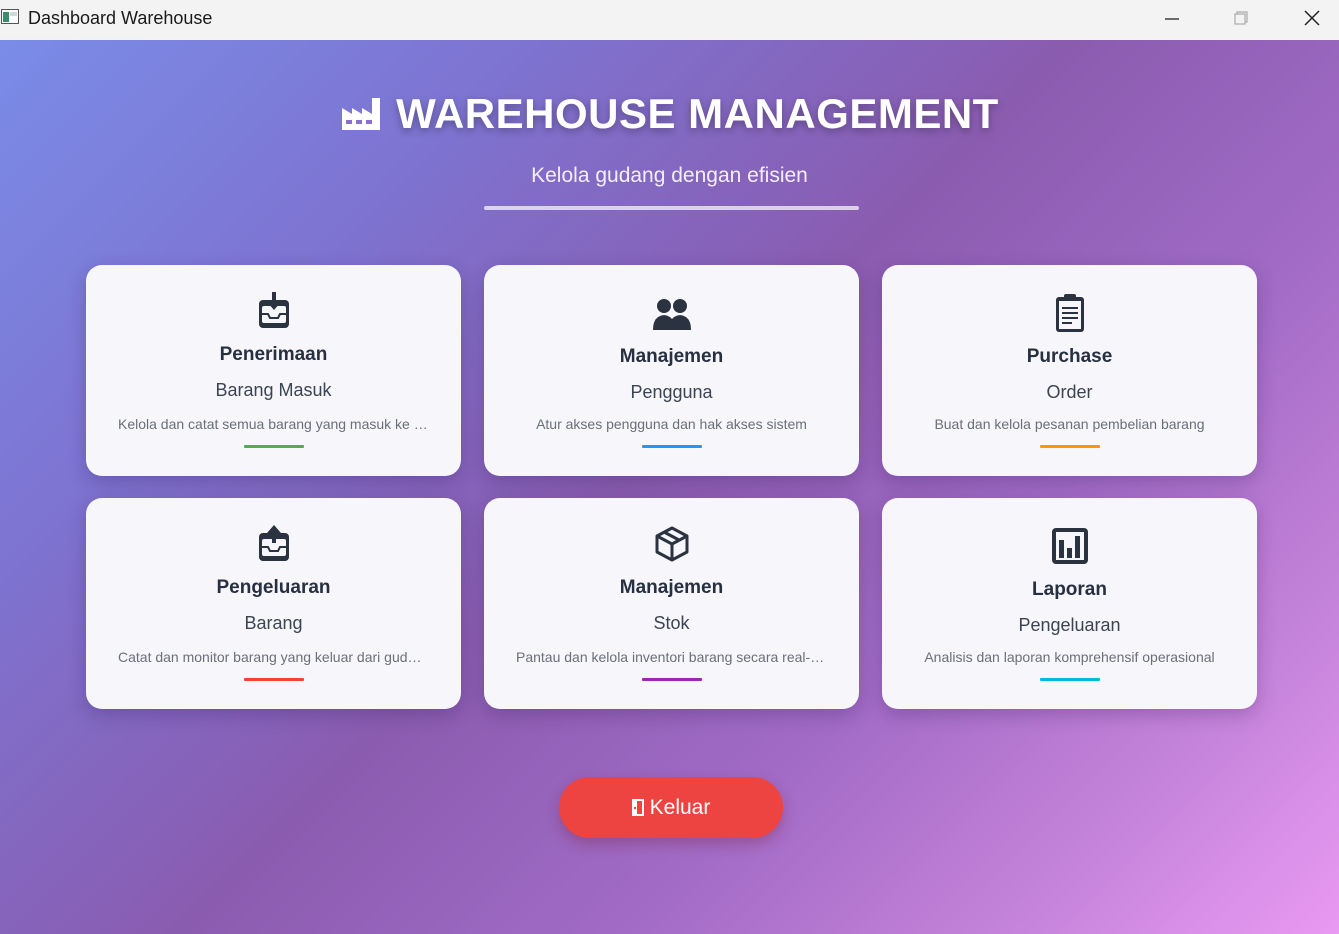  Describe the element at coordinates (1069, 625) in the screenshot. I see `card-subtitle: Pengeluaran` at that location.